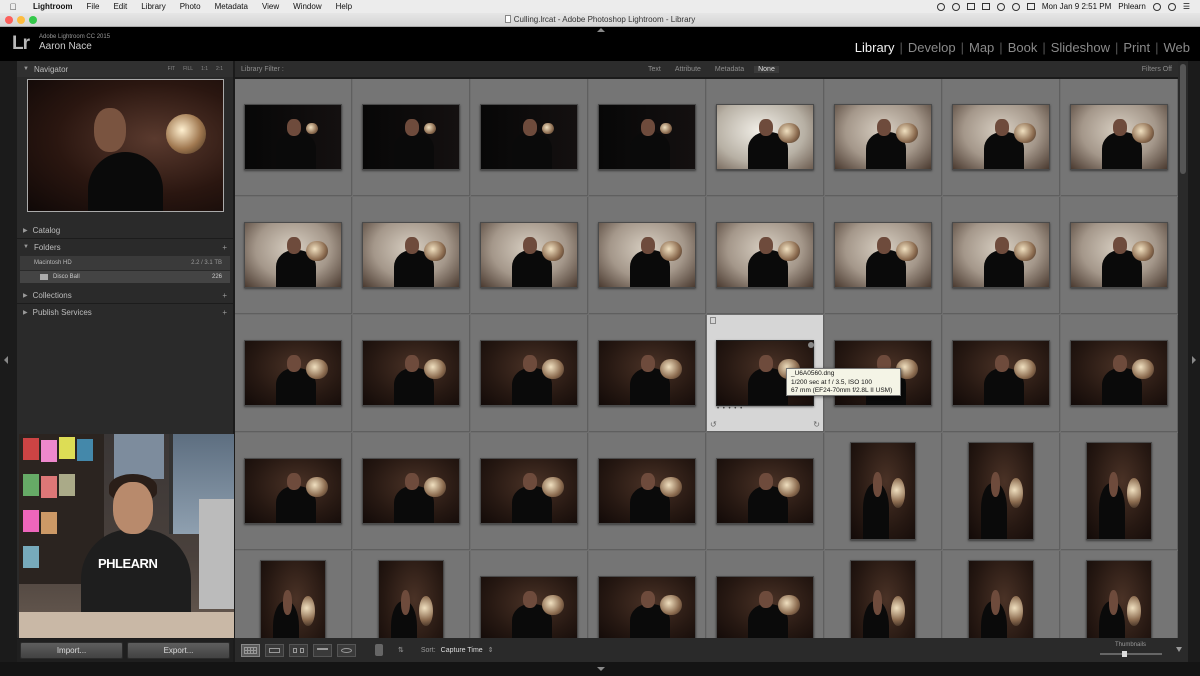  What do you see at coordinates (172, 69) in the screenshot?
I see `navigator-fit: FIT` at bounding box center [172, 69].